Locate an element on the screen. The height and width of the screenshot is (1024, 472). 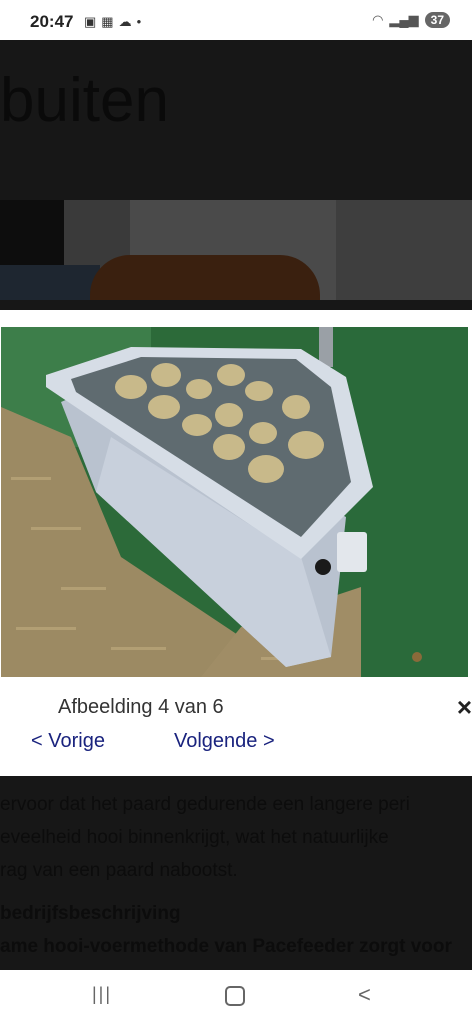
system-icons: ◠ ▂▄▆ 37 is located at coordinates (411, 20).